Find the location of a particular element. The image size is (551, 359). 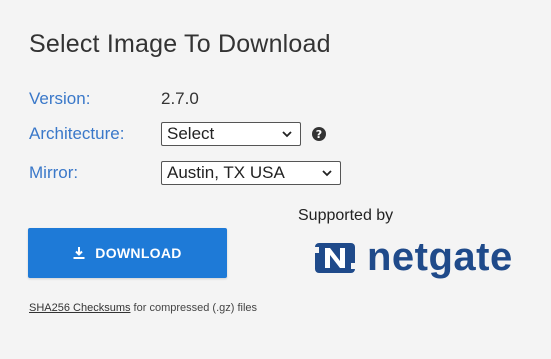

version-row: Version: 2.7.0 is located at coordinates (114, 99).